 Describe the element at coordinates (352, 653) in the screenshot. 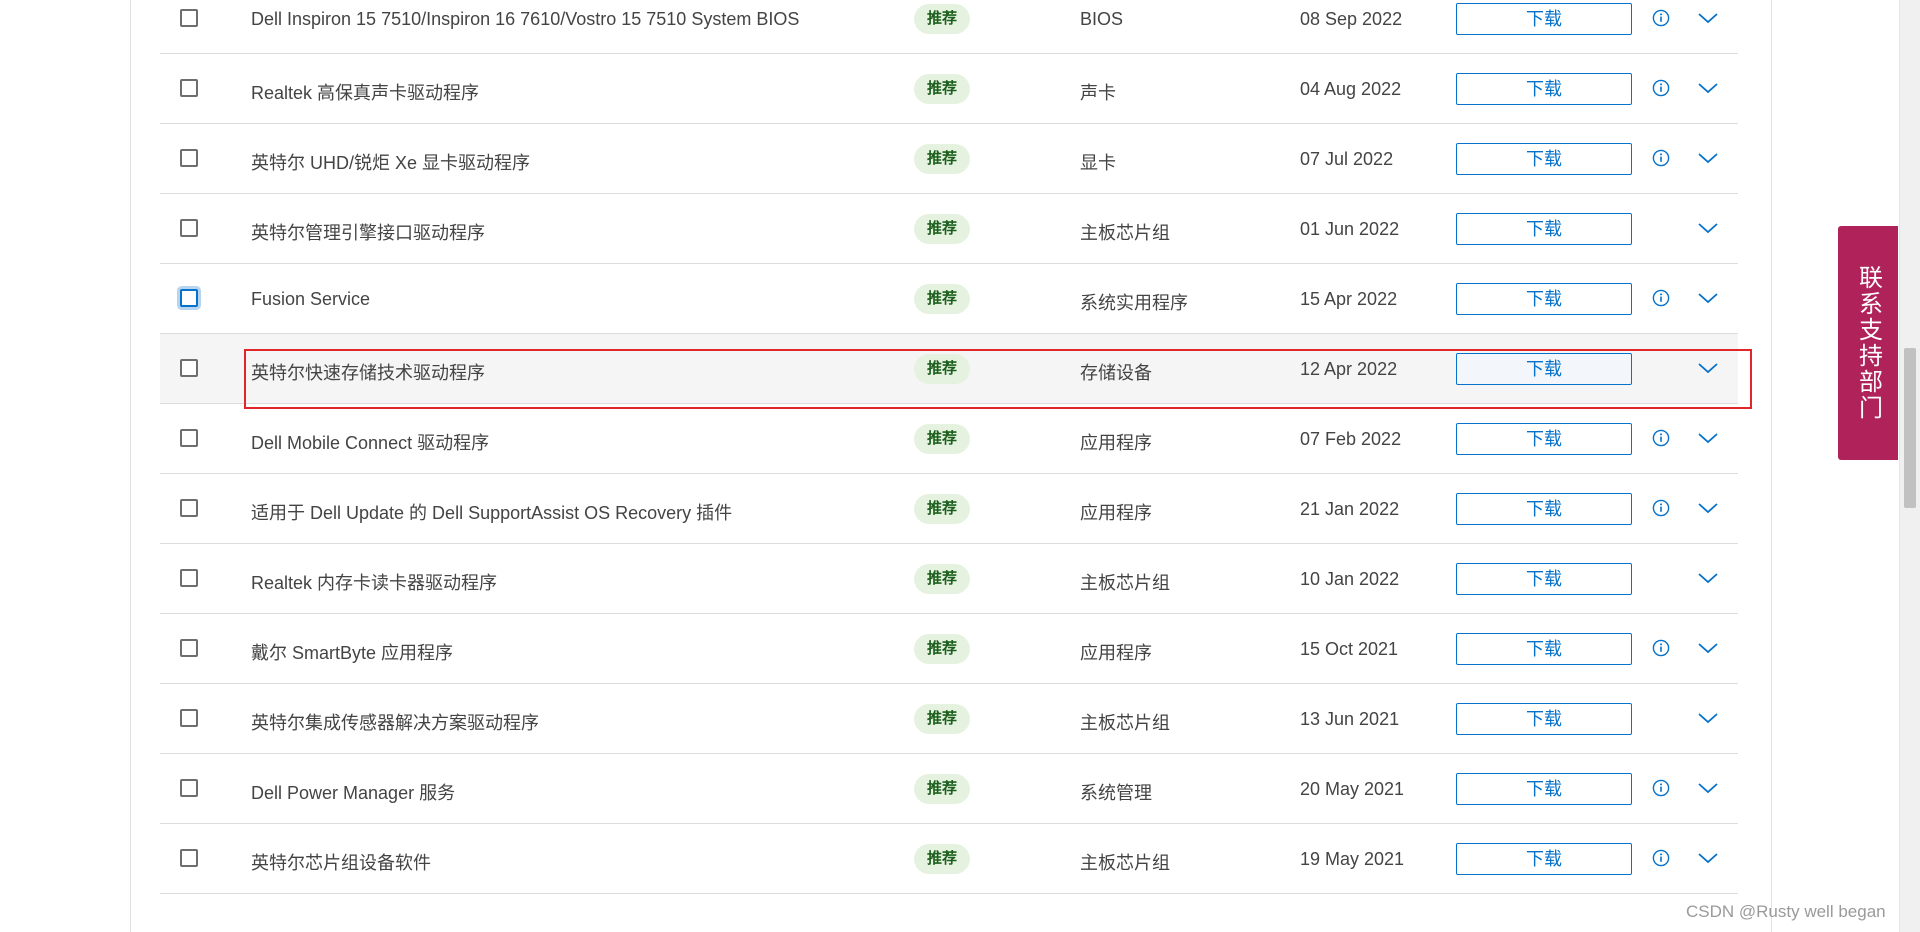

I see `driver-name: 戴尔 SmartByte 应用程序` at that location.